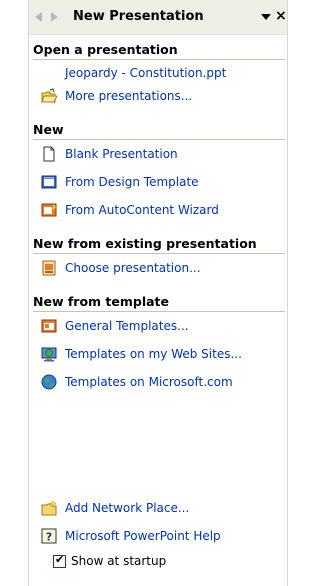 The image size is (320, 586). Describe the element at coordinates (49, 382) in the screenshot. I see `globe-icon` at that location.